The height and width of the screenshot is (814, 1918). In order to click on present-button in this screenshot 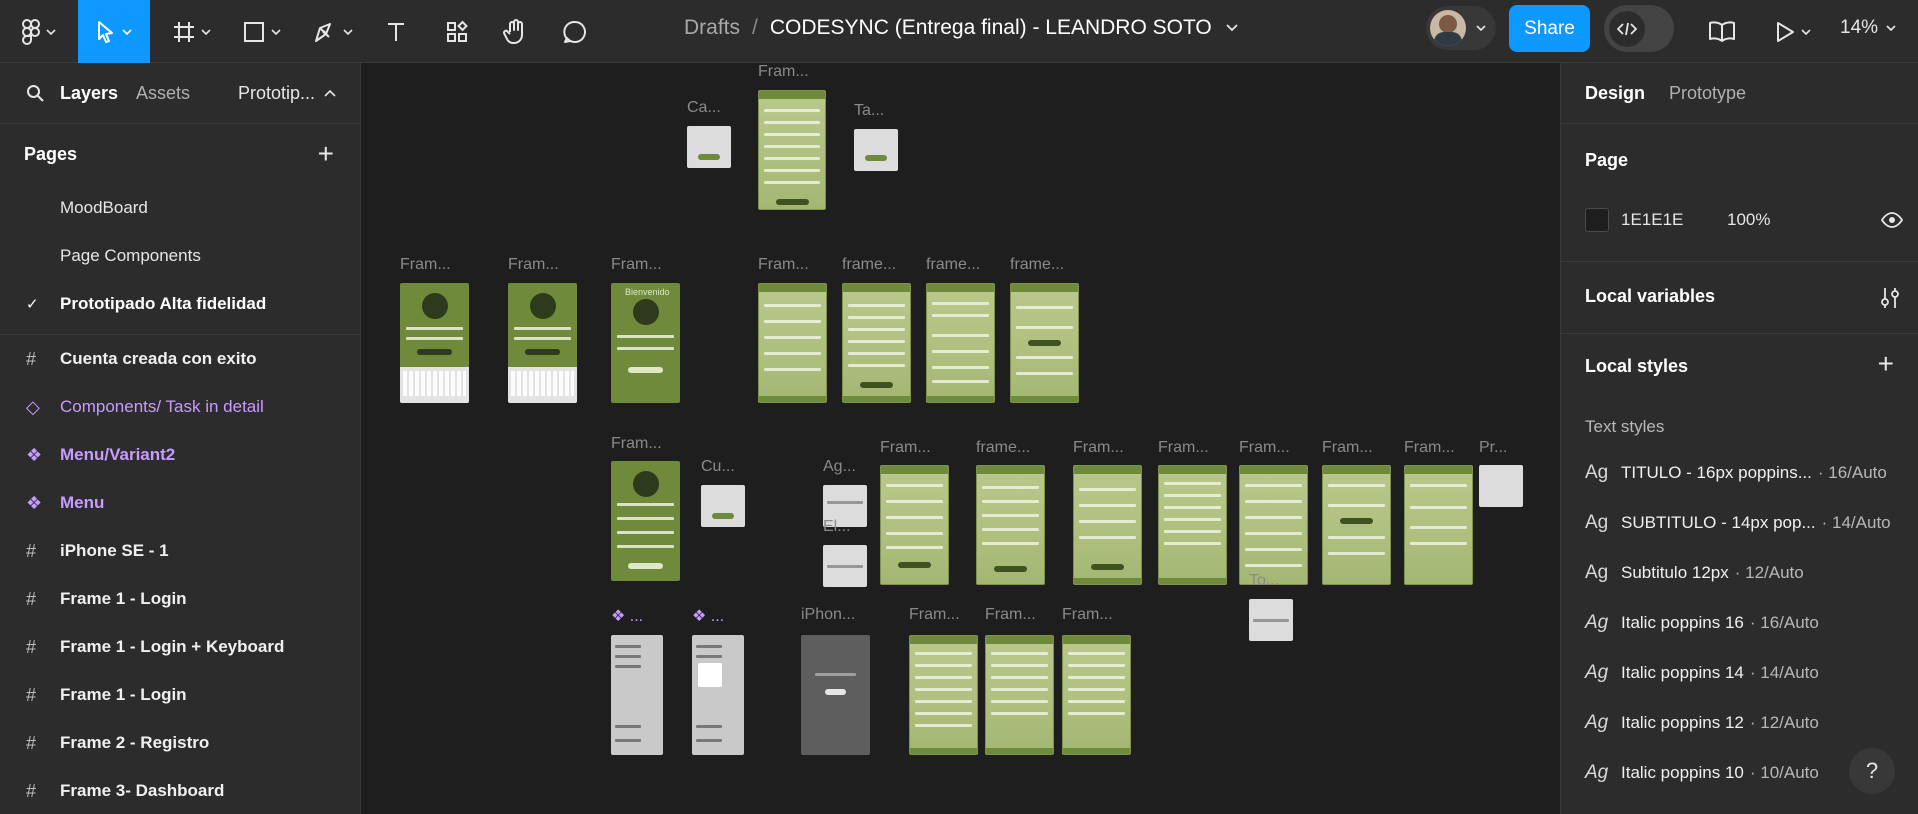, I will do `click(1793, 31)`.